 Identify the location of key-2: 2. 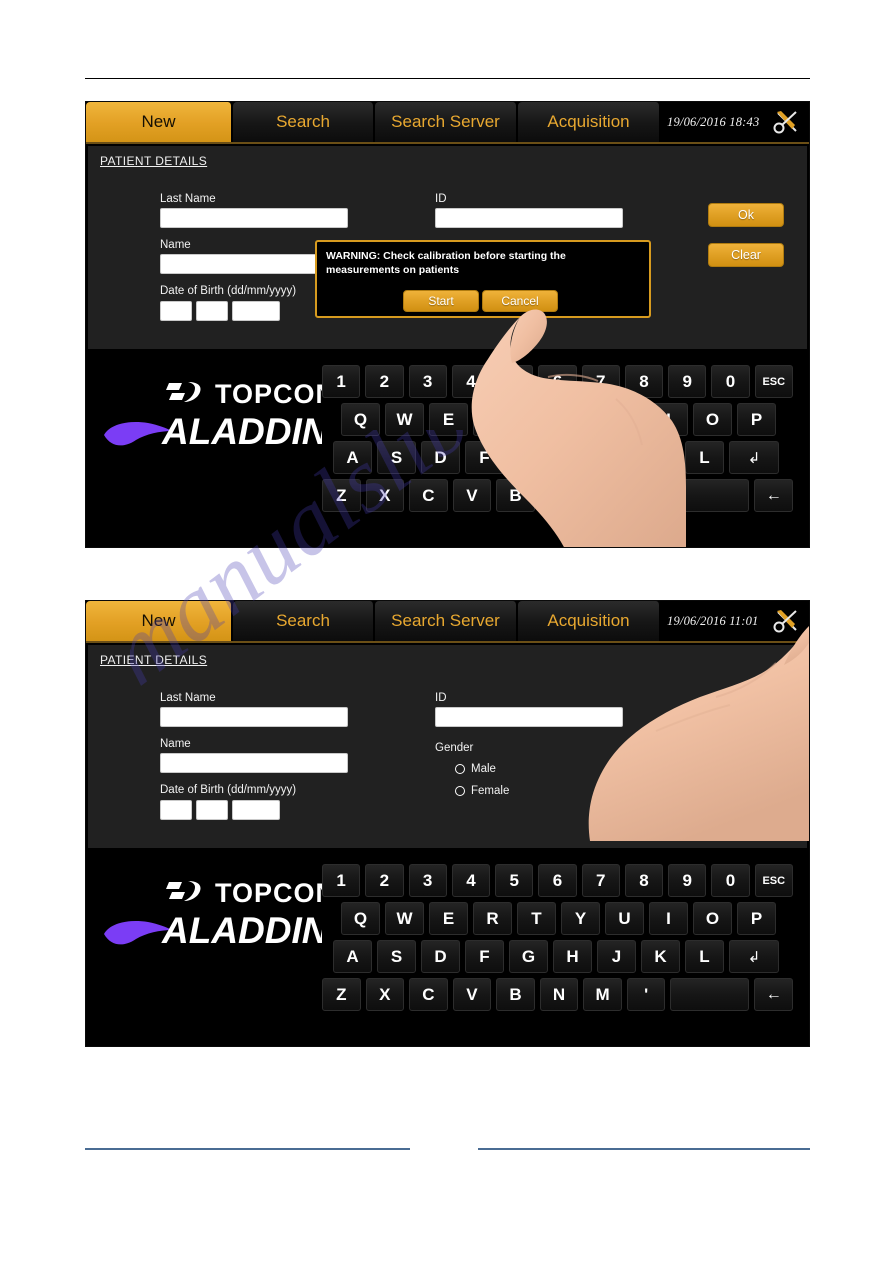
(384, 381).